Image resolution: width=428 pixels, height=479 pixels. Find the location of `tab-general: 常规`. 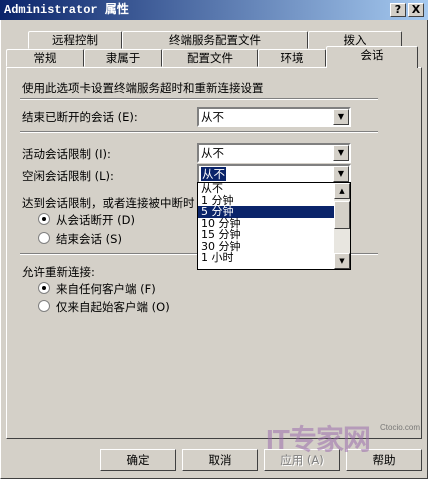

tab-general: 常规 is located at coordinates (45, 58).